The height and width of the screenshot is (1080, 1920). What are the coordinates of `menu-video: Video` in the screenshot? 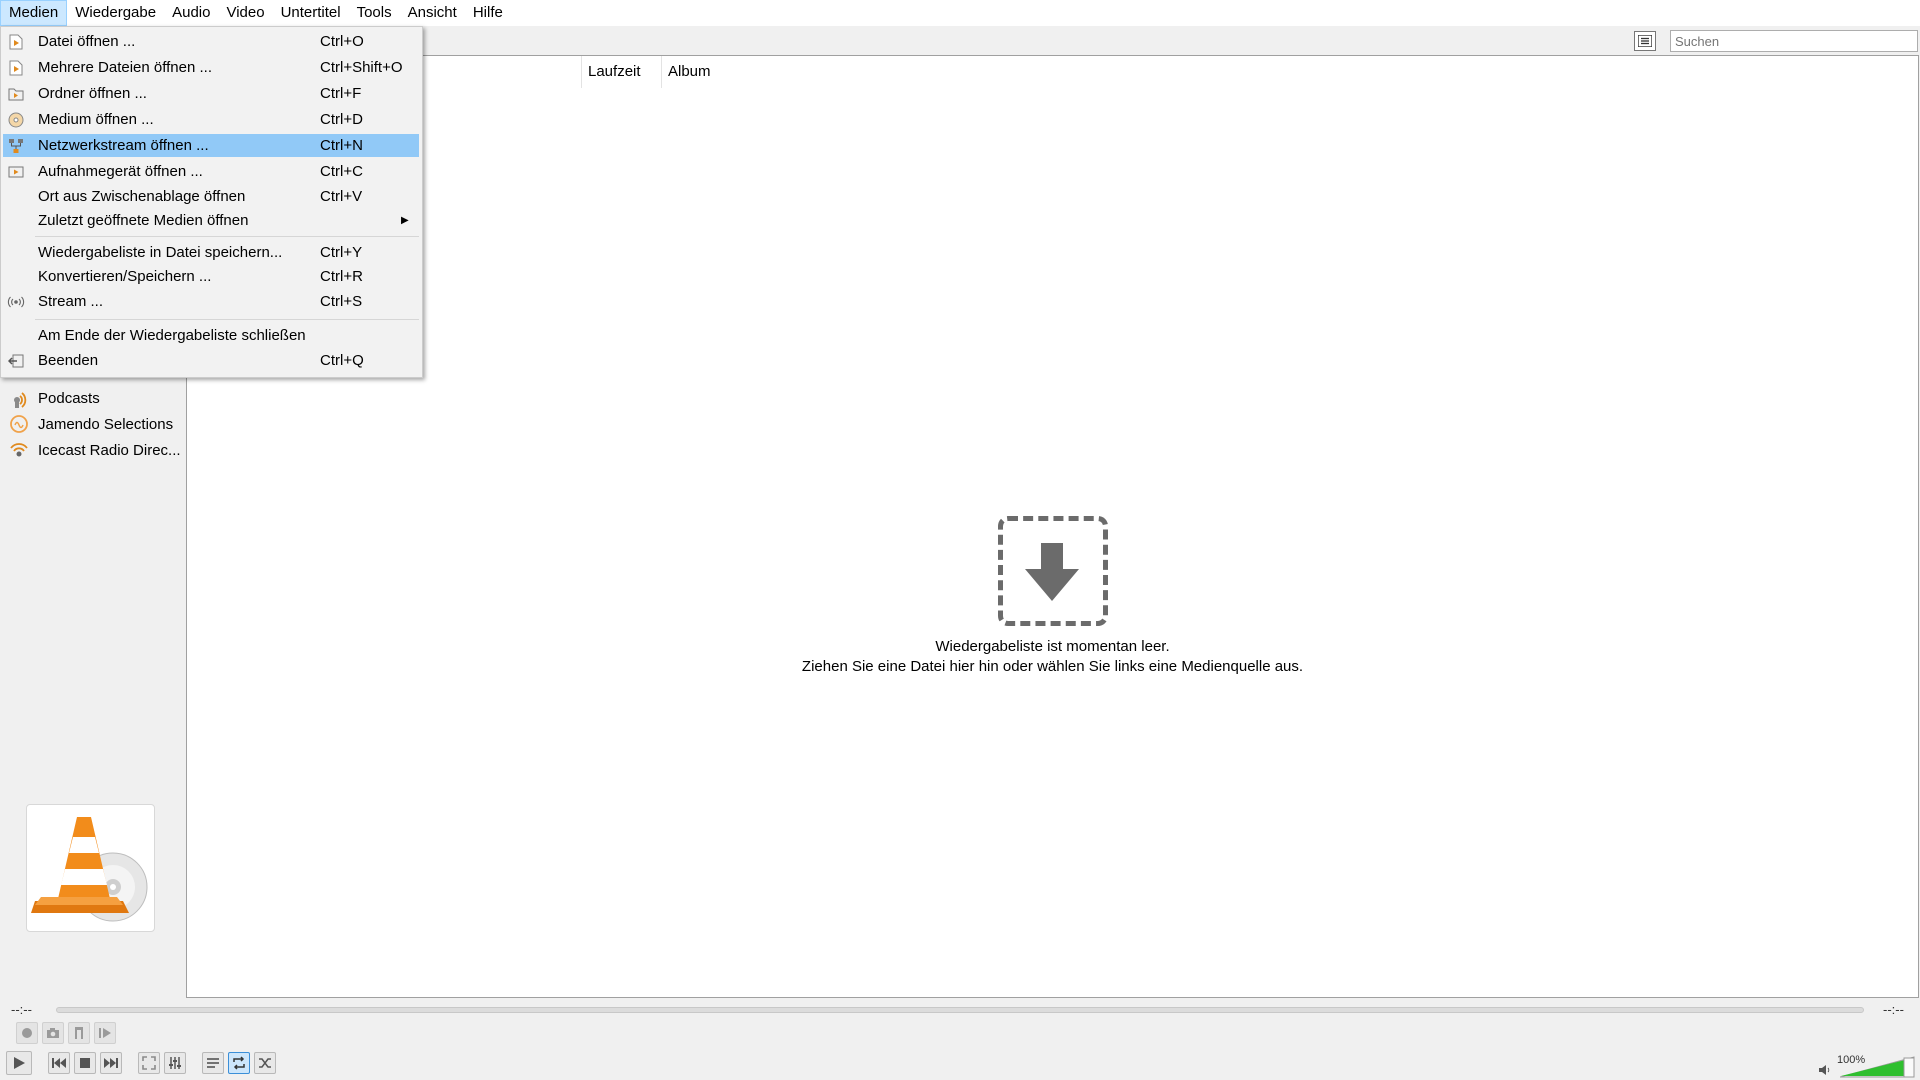 It's located at (245, 13).